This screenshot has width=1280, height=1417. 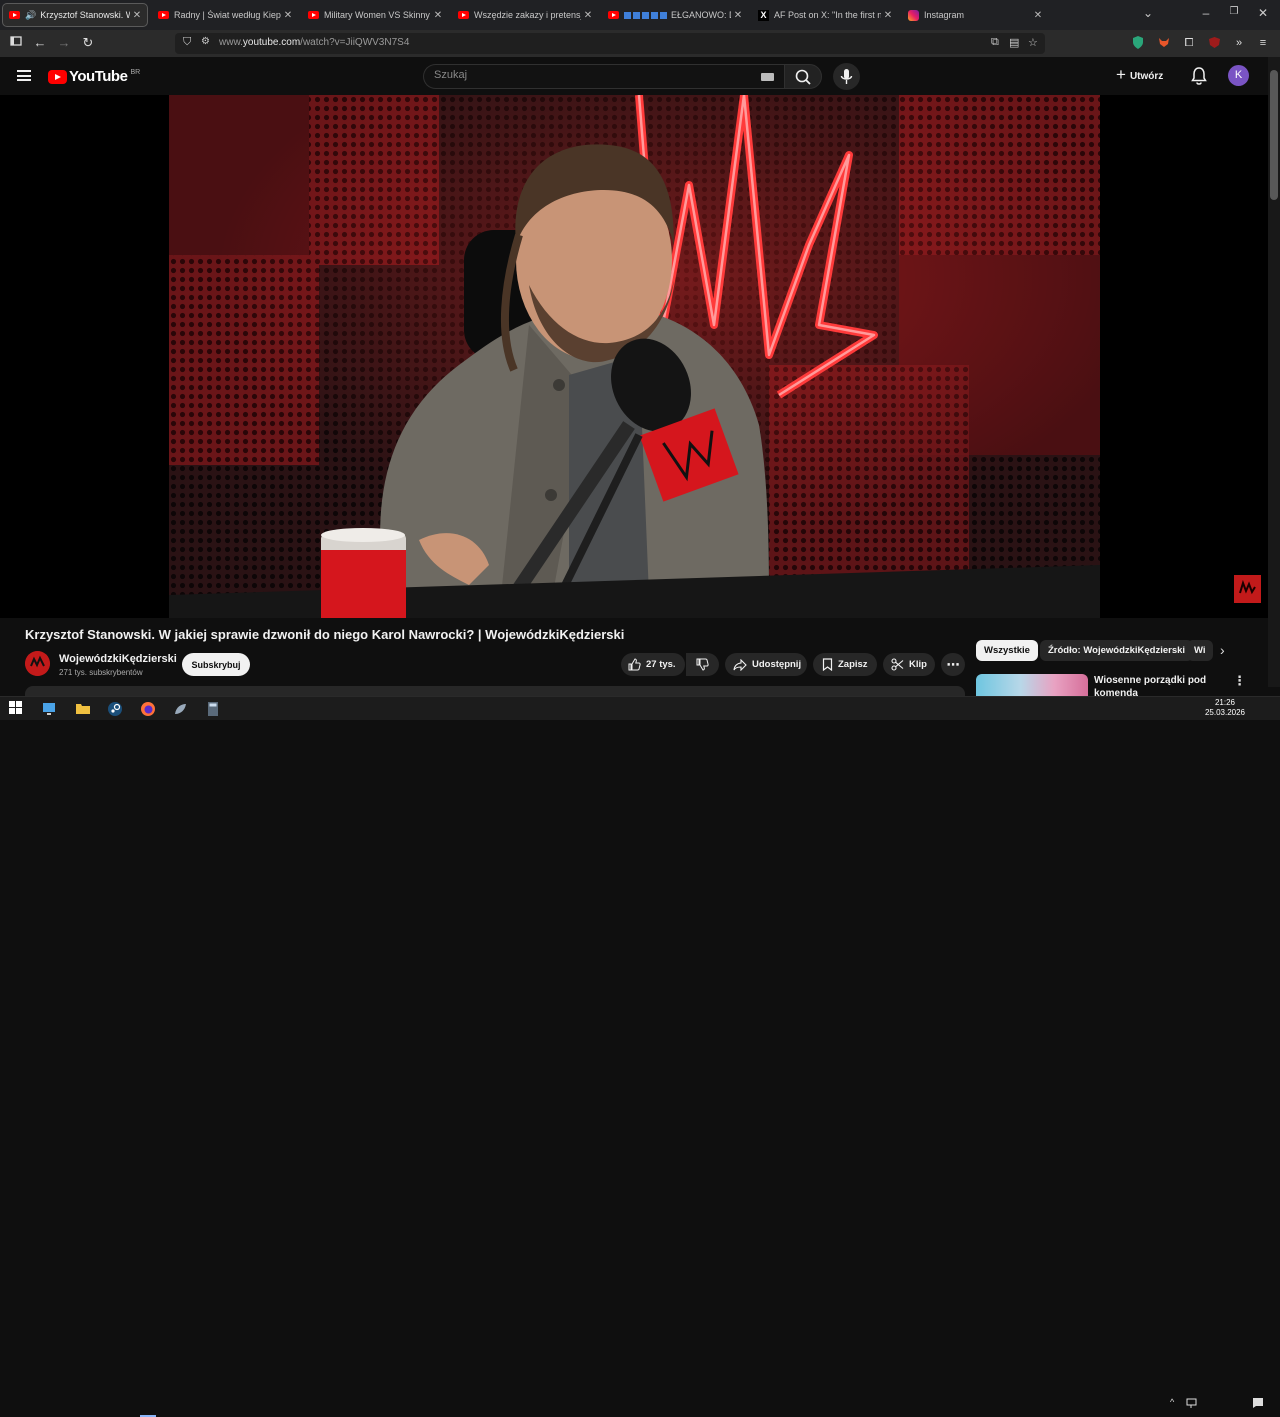 I want to click on tab-youtube: Wszędzie zakazy i pretensje! Lu ✕, so click(x=525, y=15).